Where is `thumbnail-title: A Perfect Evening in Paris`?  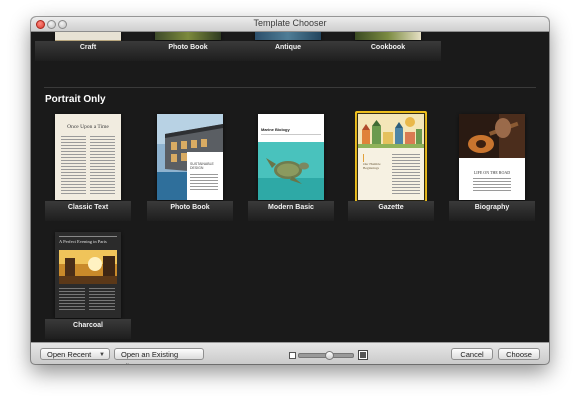
thumbnail-title: A Perfect Evening in Paris is located at coordinates (83, 241).